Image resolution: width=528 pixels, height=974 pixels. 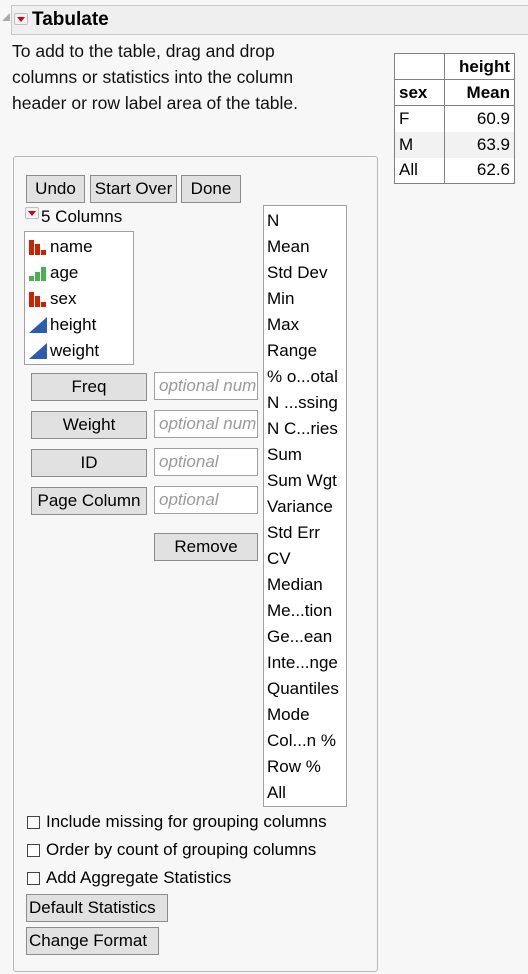 I want to click on statistic-item: Mode, so click(x=305, y=715).